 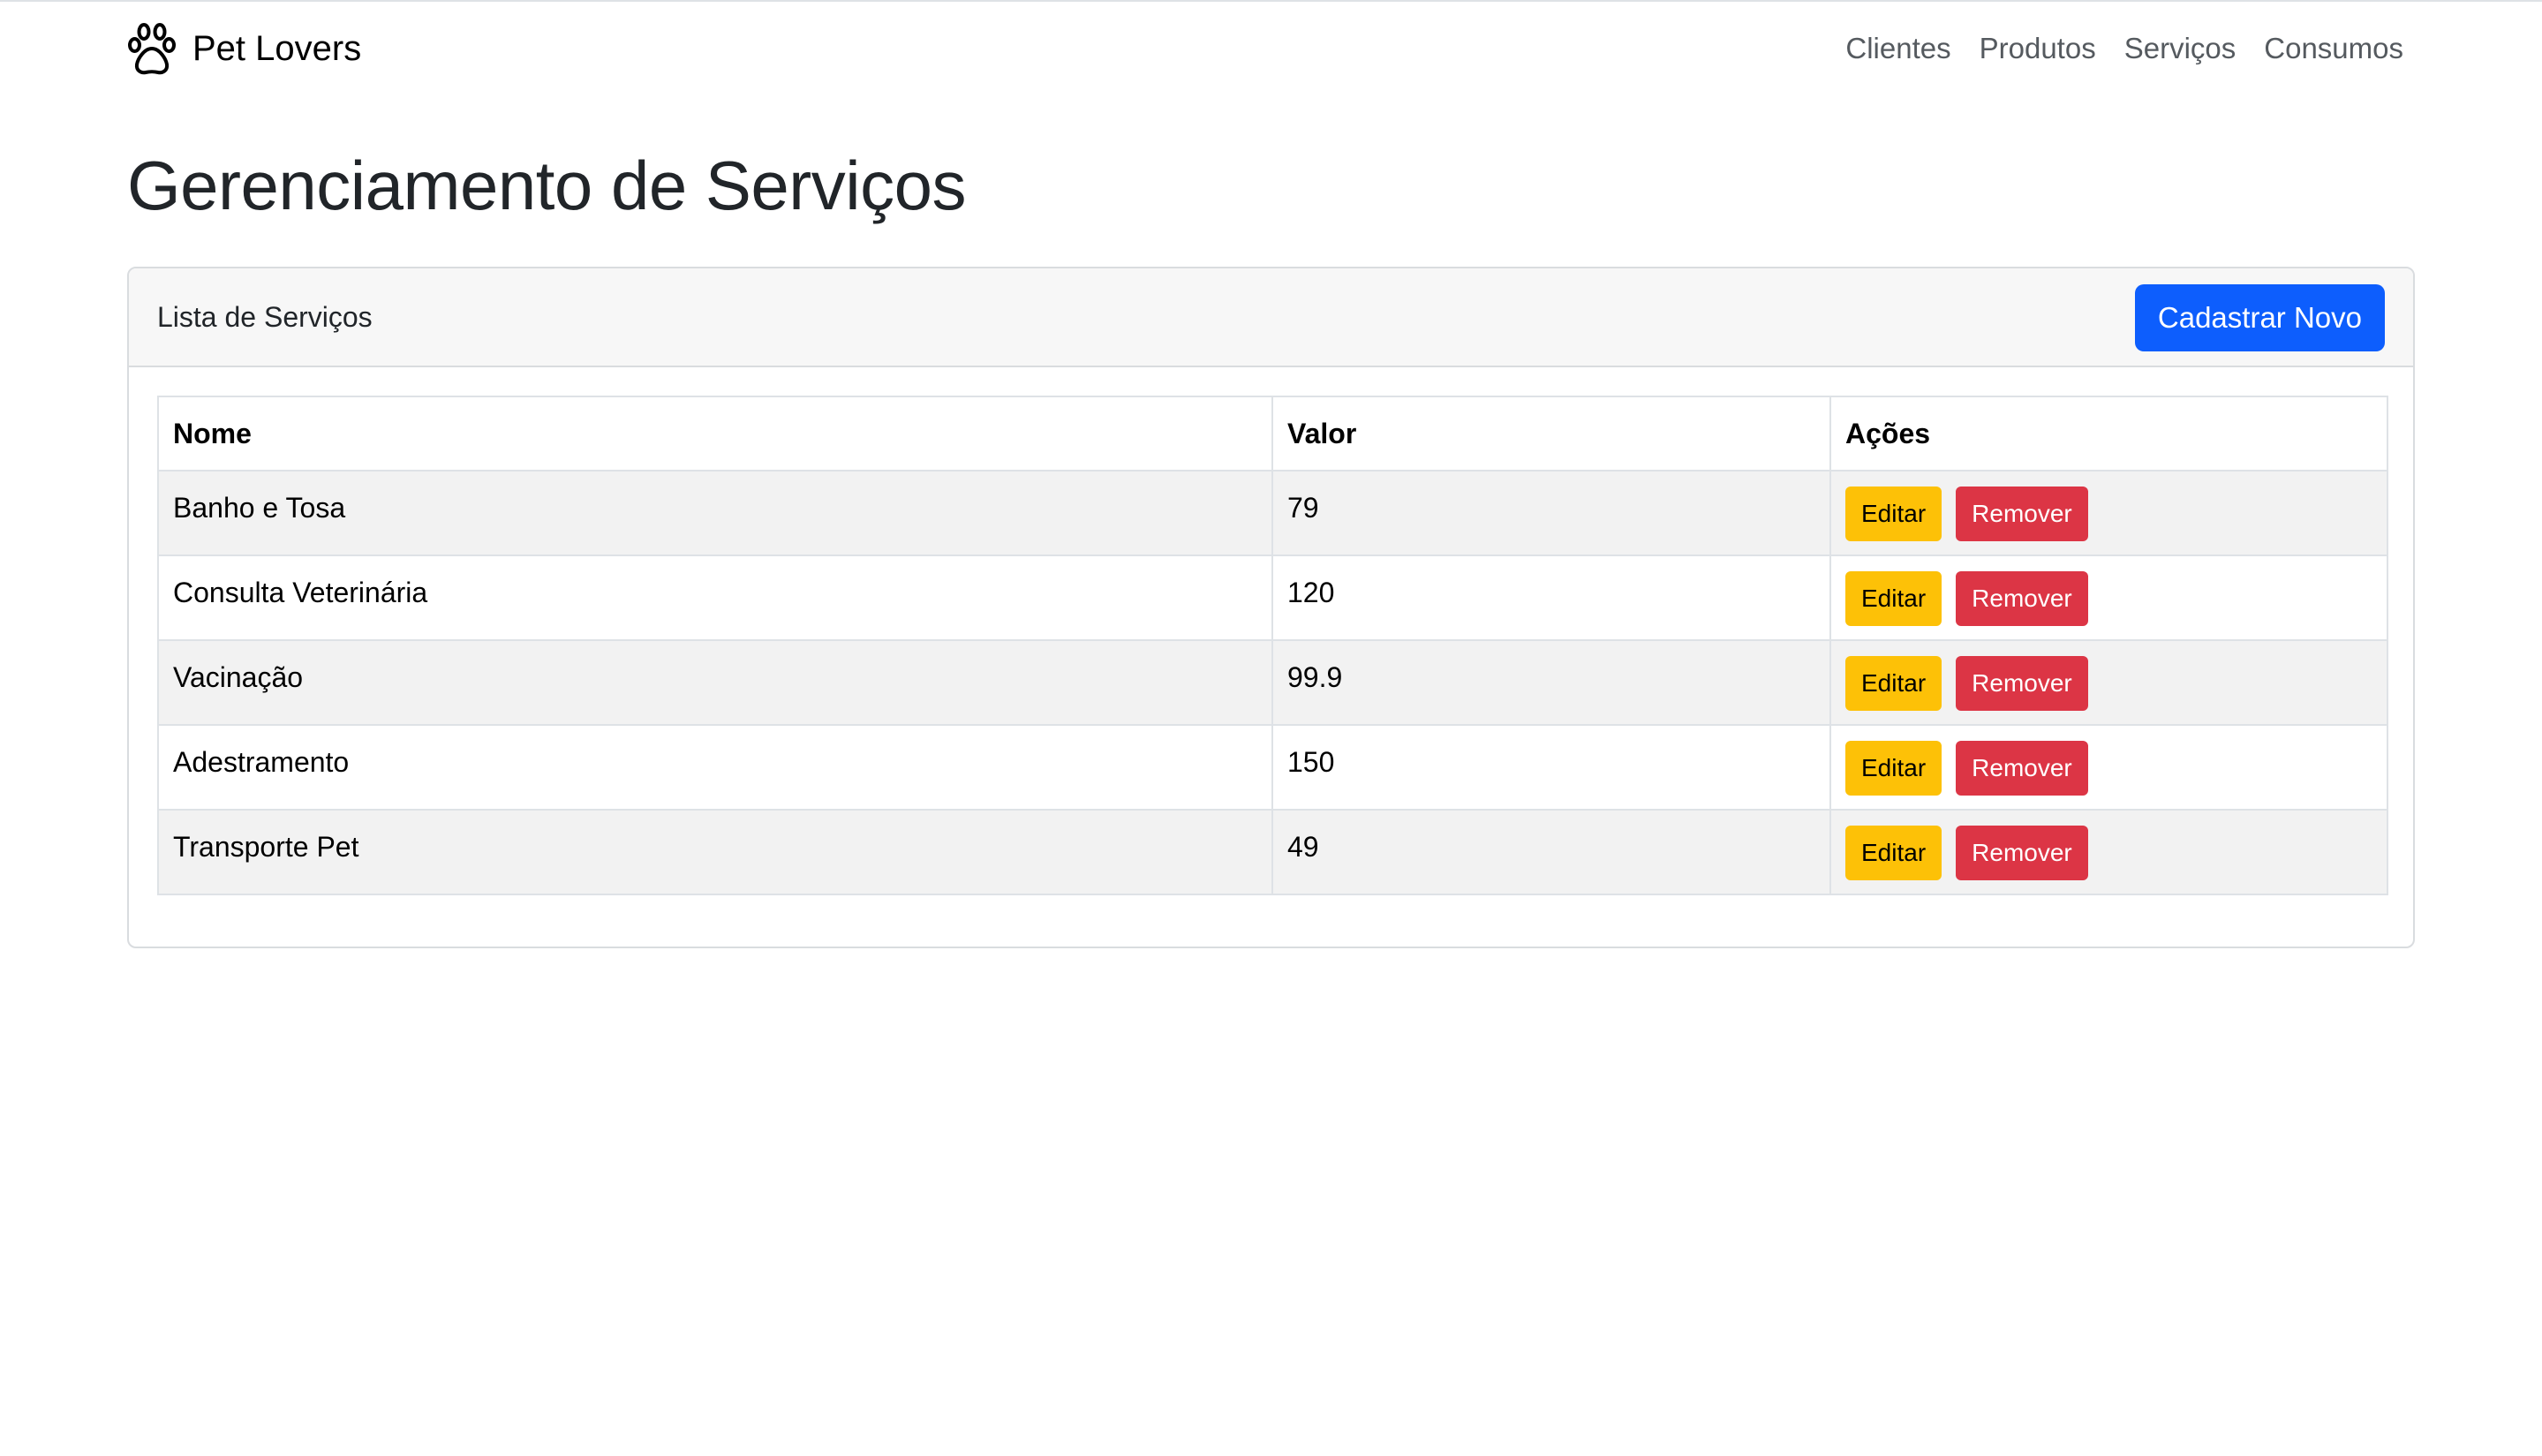 I want to click on service-name-cell: Transporte Pet, so click(x=715, y=852).